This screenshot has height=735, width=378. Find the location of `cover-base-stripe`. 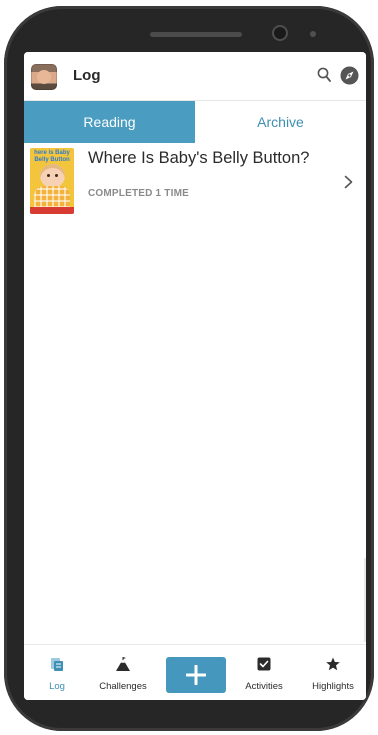

cover-base-stripe is located at coordinates (52, 210).